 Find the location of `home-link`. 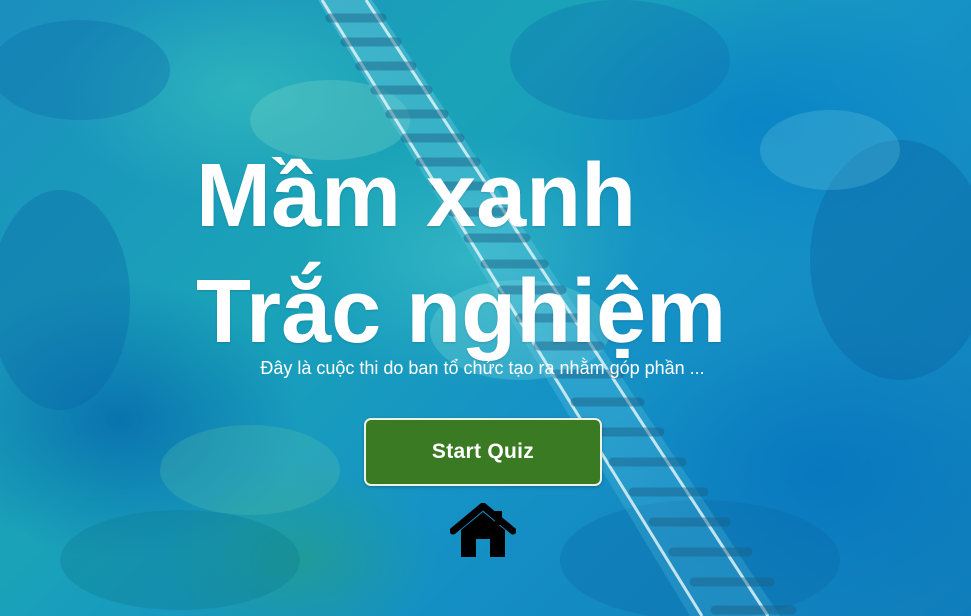

home-link is located at coordinates (483, 531).